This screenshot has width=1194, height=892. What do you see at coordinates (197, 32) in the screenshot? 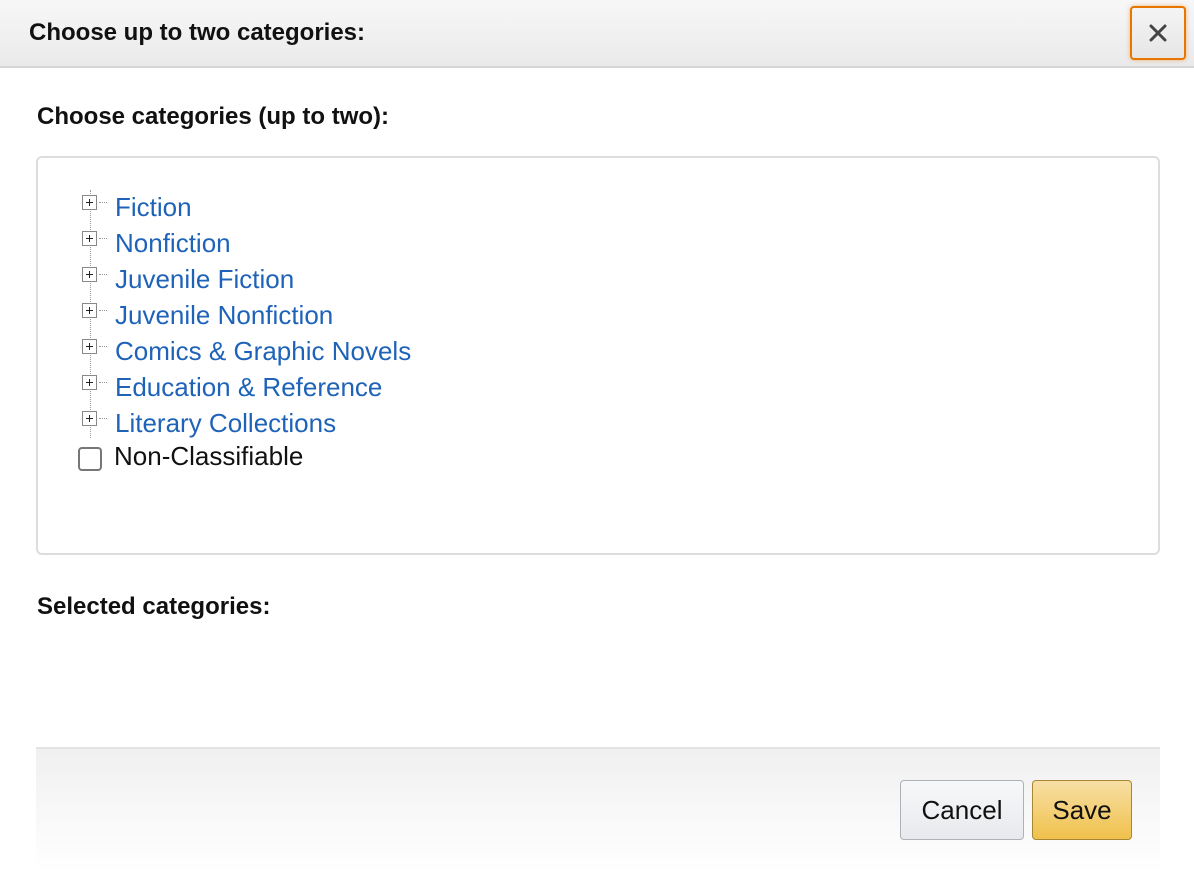
I see `dialog-title: Choose up to two categories:` at bounding box center [197, 32].